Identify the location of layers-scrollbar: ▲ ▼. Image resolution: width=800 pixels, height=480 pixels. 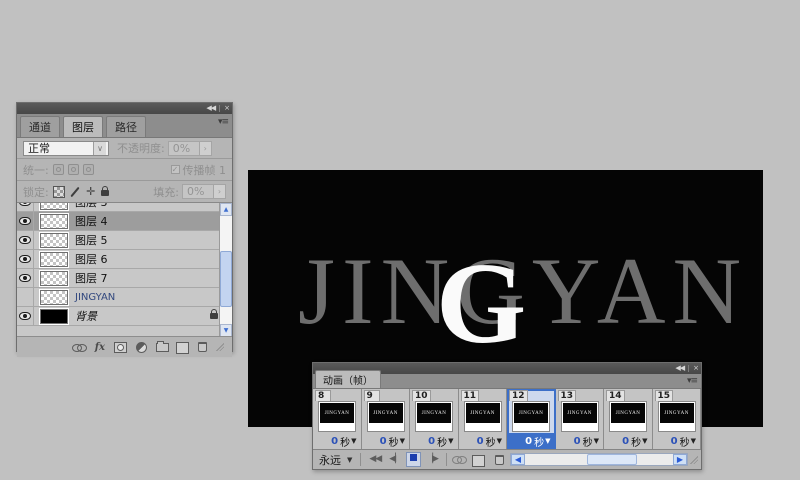
(225, 269).